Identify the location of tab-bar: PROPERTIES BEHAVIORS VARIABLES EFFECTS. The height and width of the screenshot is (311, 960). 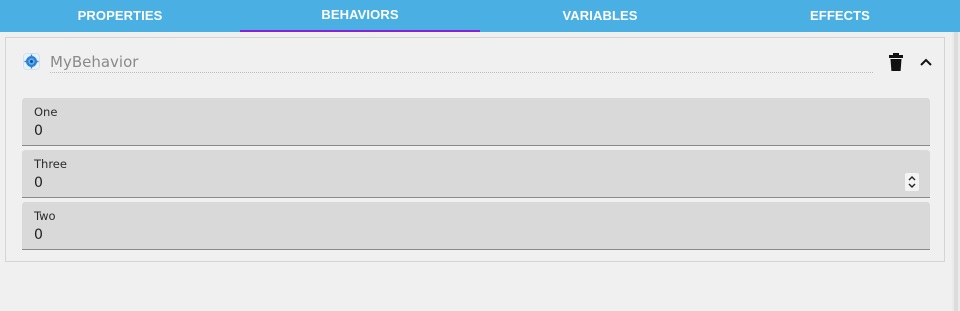
(480, 16).